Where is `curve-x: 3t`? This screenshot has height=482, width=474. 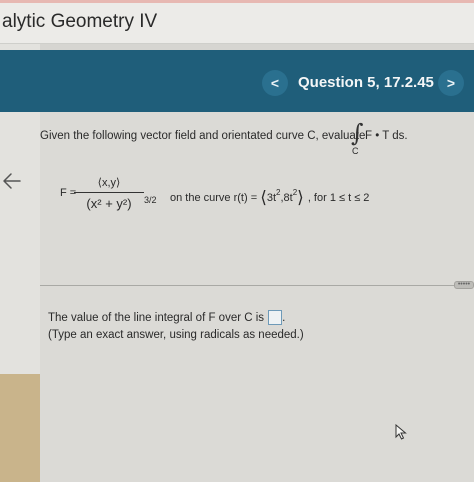
curve-x: 3t is located at coordinates (271, 198).